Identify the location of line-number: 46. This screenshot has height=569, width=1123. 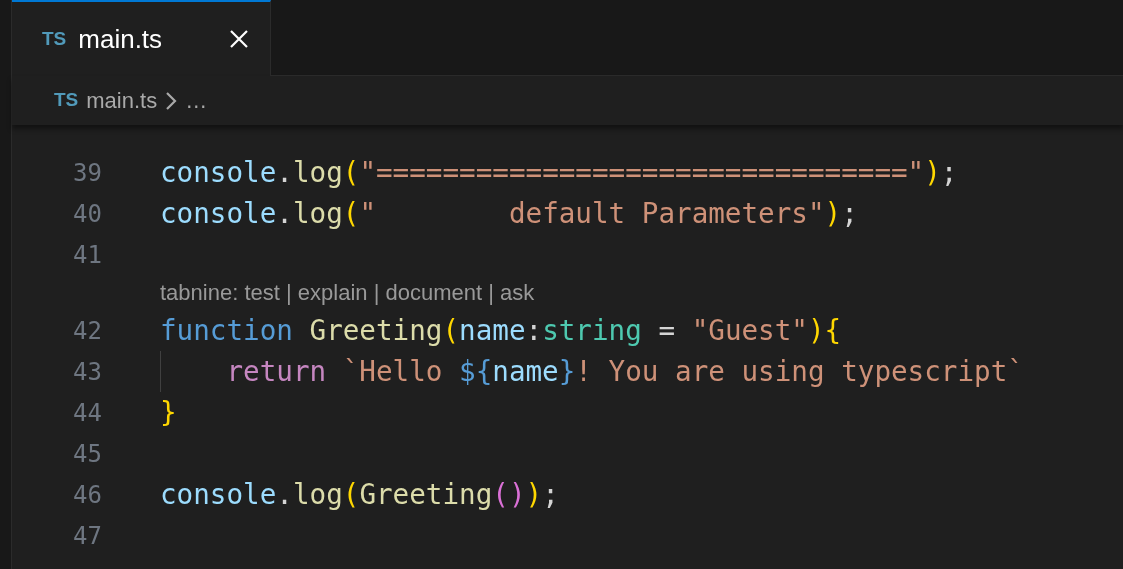
(87, 495).